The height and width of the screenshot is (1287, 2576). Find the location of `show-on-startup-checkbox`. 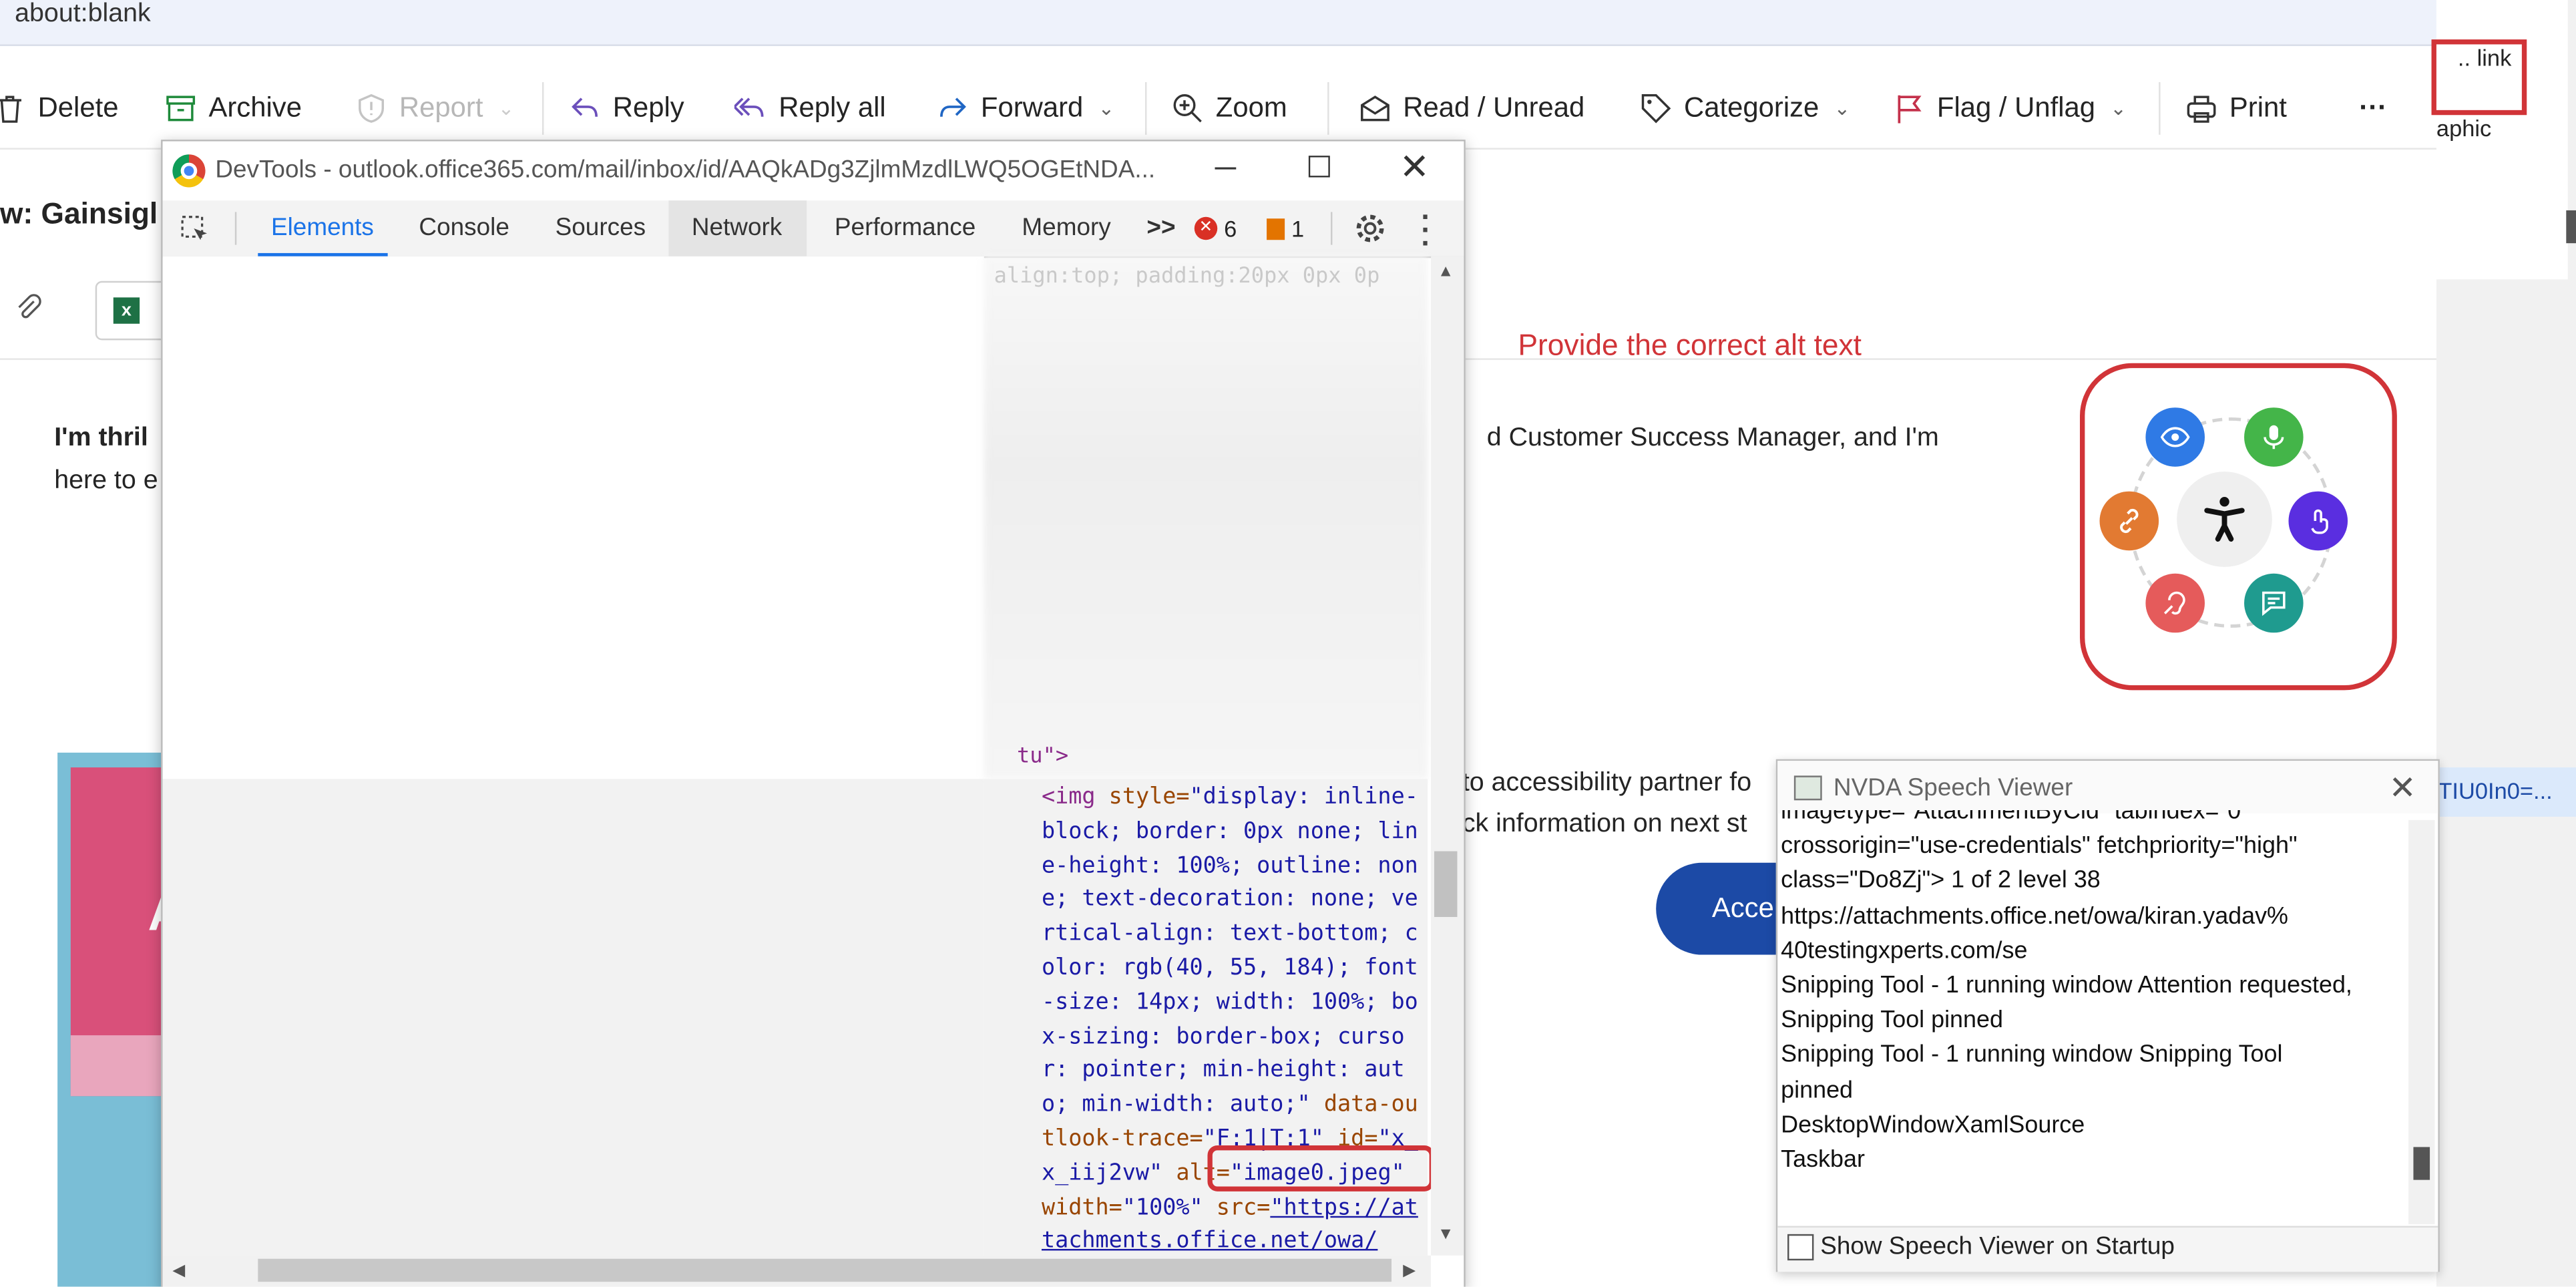

show-on-startup-checkbox is located at coordinates (1801, 1248).